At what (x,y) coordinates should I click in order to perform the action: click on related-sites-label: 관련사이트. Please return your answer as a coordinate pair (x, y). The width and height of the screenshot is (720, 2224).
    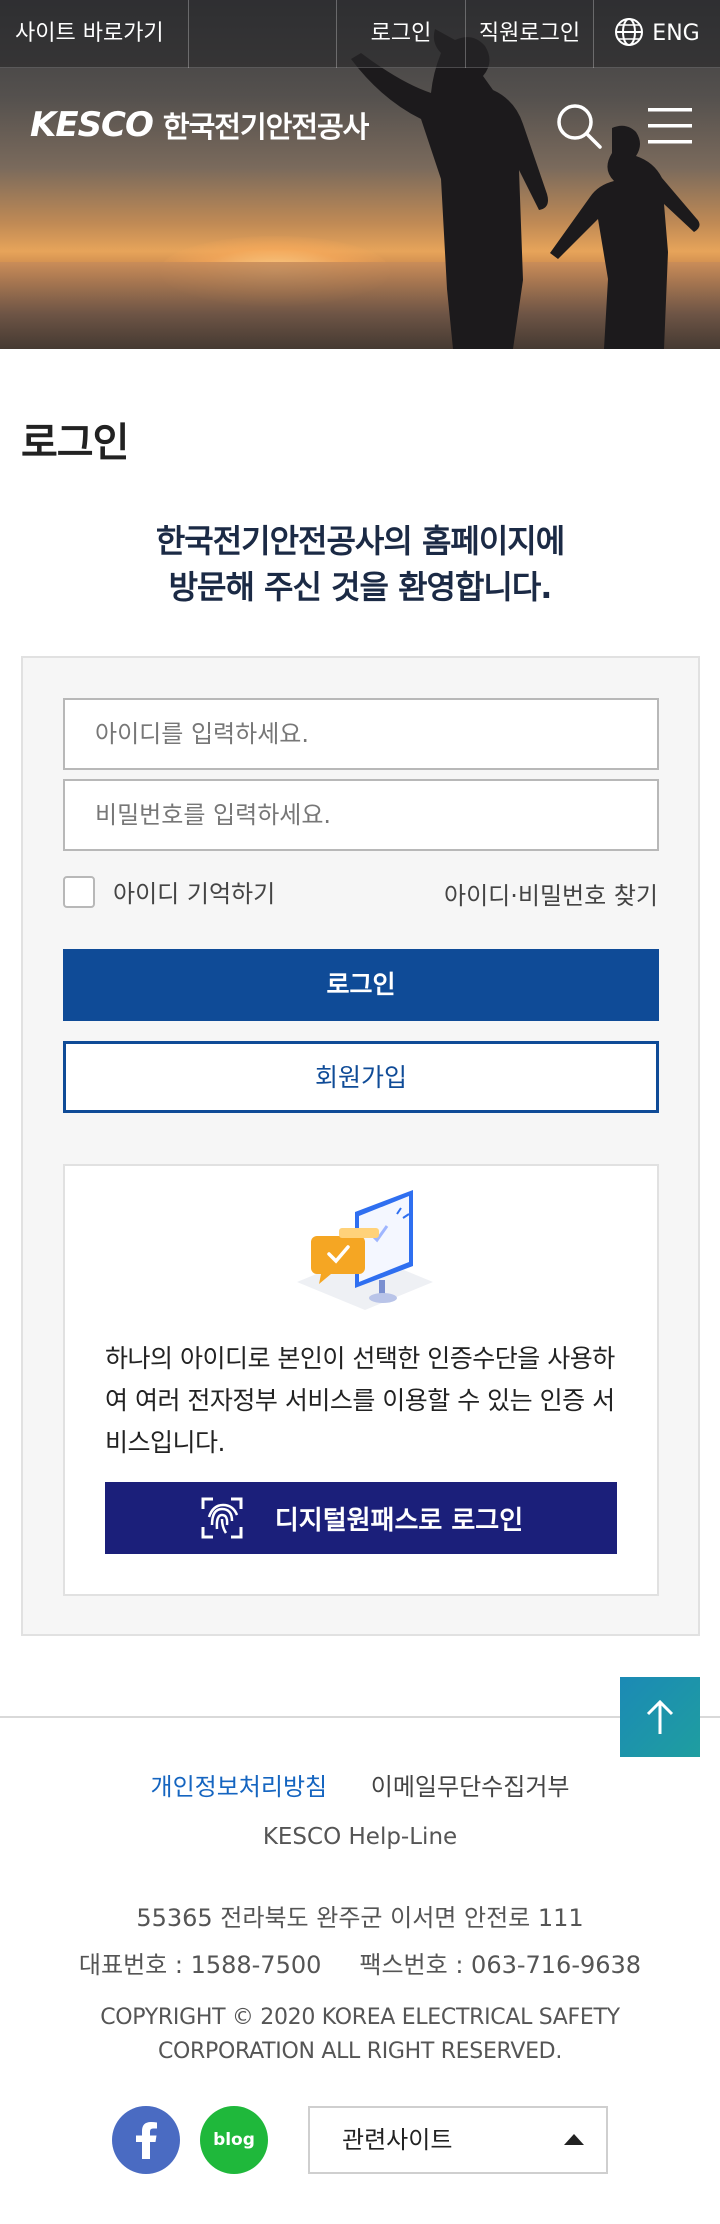
    Looking at the image, I should click on (397, 2140).